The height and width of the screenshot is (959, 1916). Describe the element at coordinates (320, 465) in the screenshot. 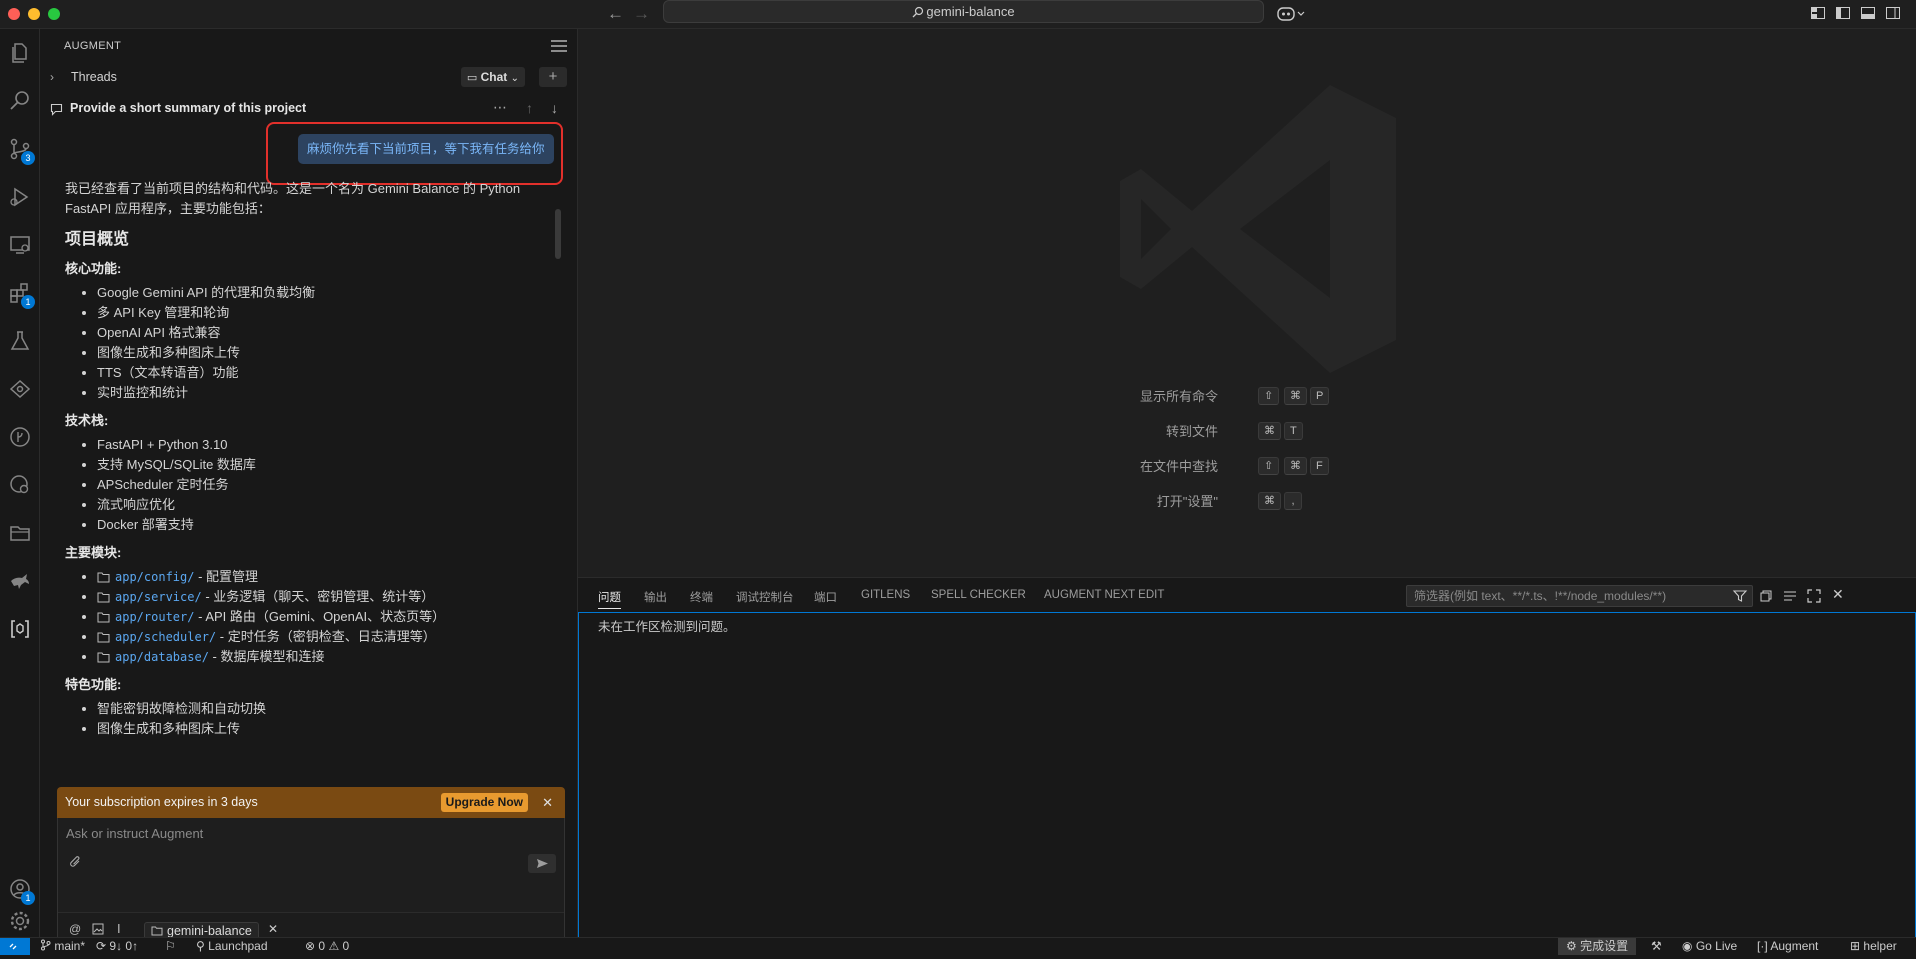

I see `list-item: 支持 MySQL/SQLite 数据库` at that location.